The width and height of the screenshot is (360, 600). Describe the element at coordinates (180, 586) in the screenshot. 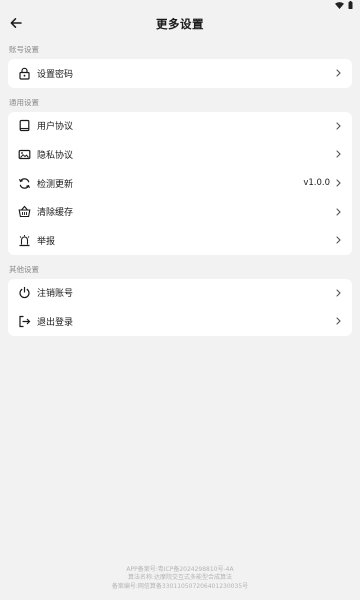

I see `footer-algorithm-filing: 备案编号:网信算备330110507206401230035号` at that location.